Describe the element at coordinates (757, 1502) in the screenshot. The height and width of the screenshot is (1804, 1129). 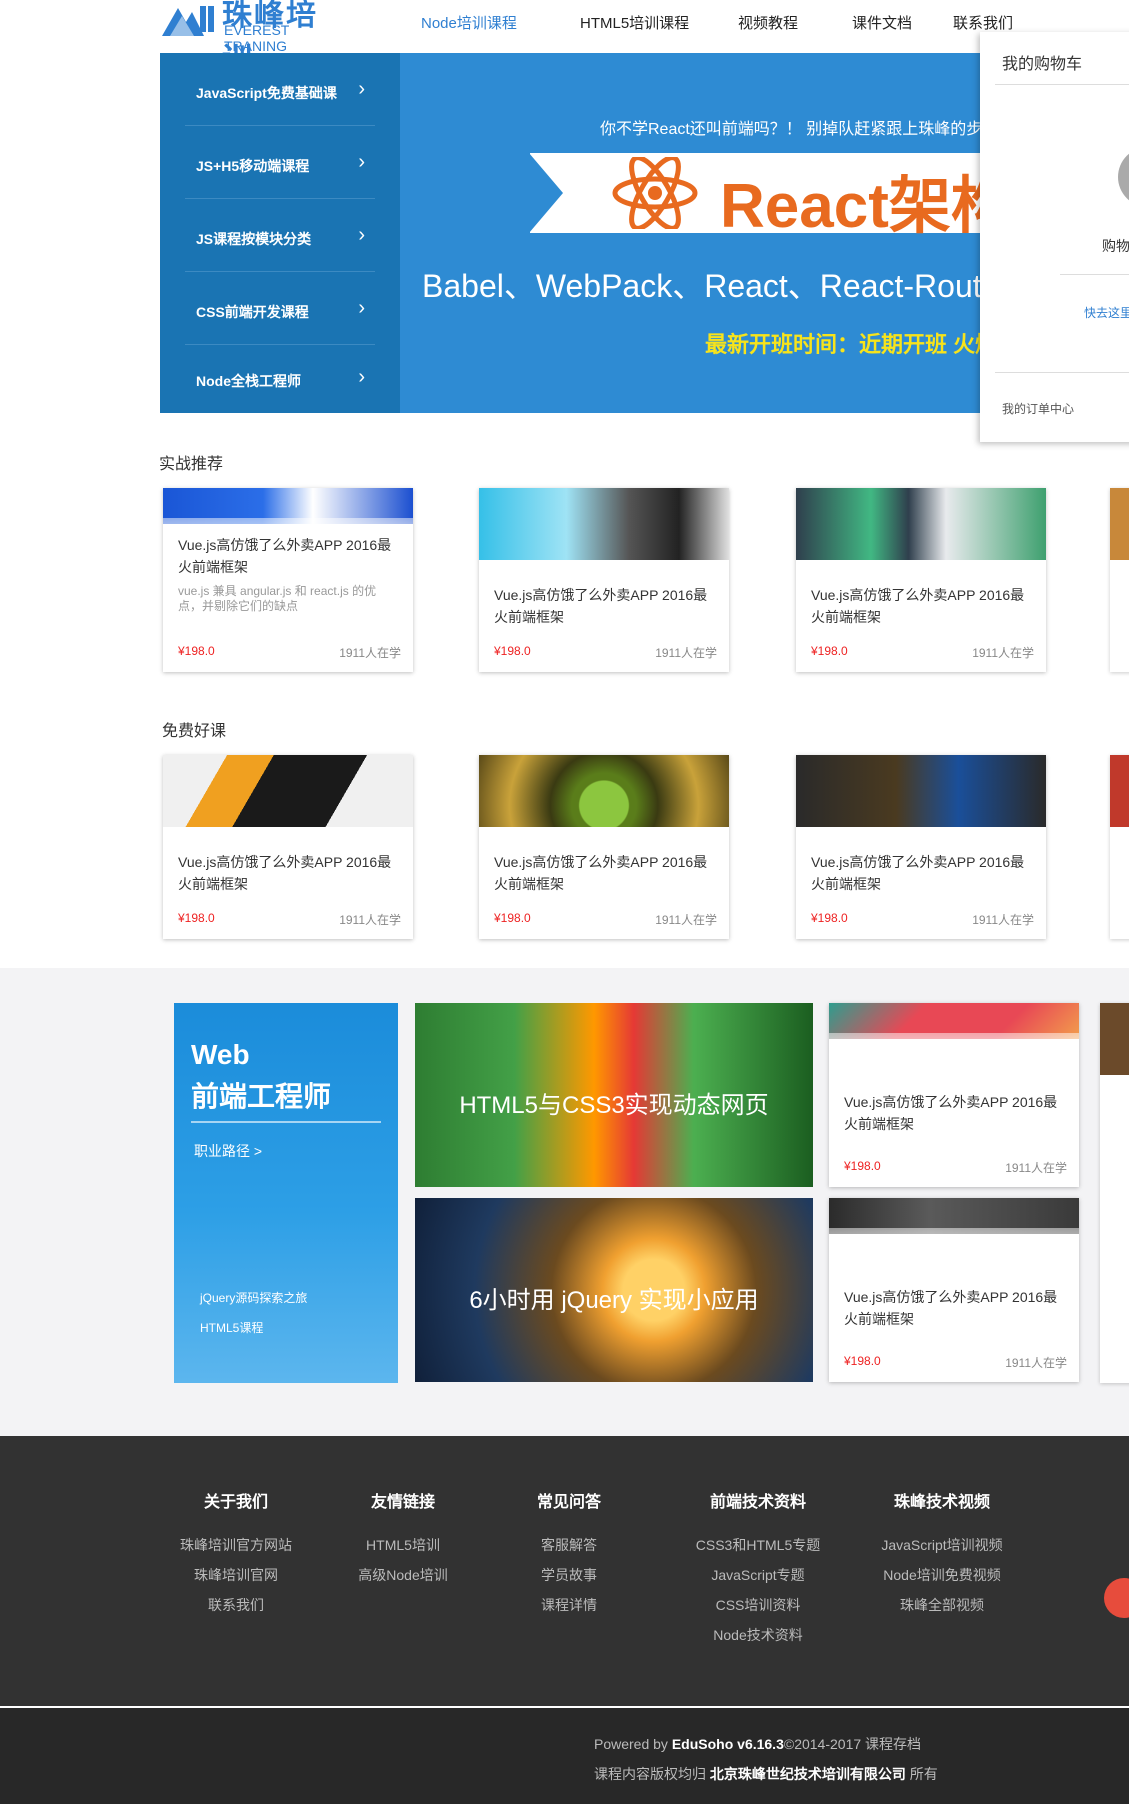
I see `footer-heading: 前端技术资料` at that location.